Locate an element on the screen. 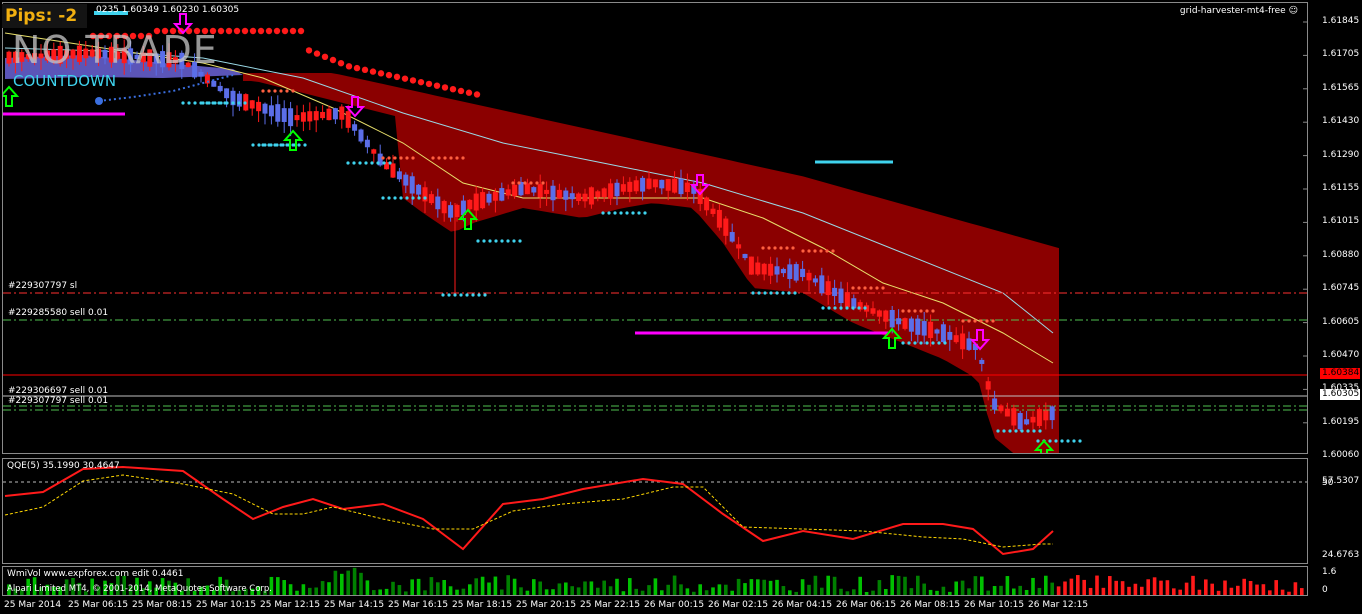 This screenshot has width=1362, height=614. trade-line-label: #229307797 sl is located at coordinates (42, 286).